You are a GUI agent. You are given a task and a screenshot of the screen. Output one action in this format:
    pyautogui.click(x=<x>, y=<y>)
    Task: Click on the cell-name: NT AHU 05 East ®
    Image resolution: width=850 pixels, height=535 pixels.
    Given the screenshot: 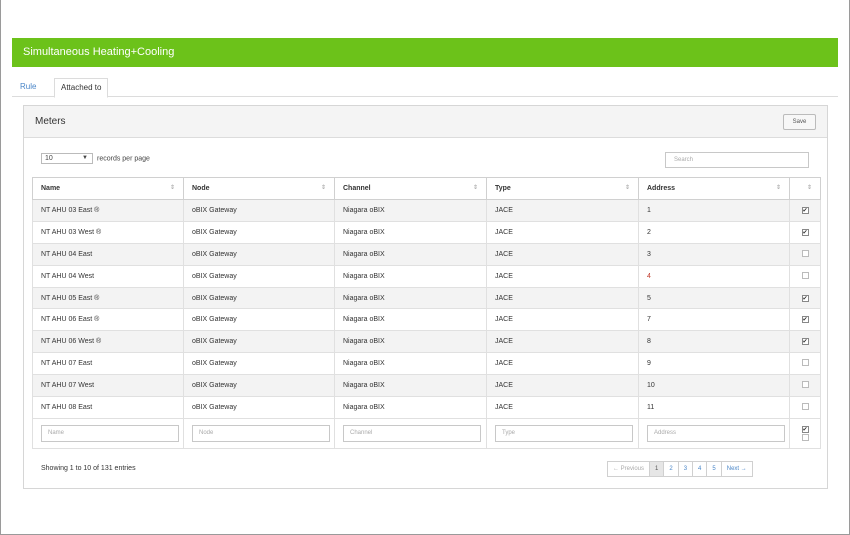 What is the action you would take?
    pyautogui.click(x=108, y=298)
    